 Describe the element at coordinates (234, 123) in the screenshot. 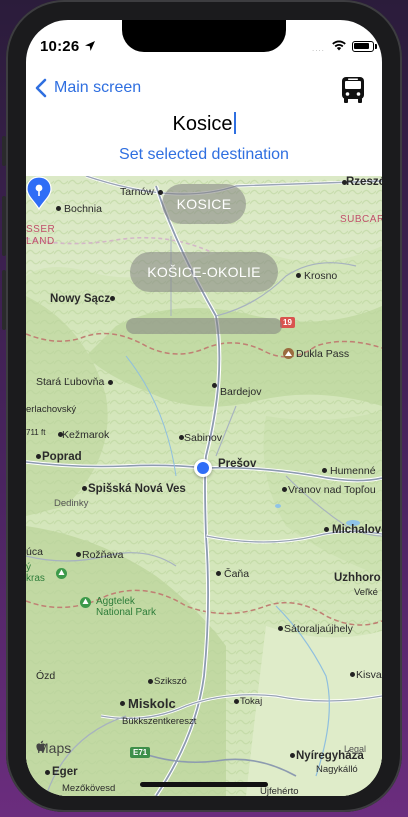

I see `text-caret` at that location.